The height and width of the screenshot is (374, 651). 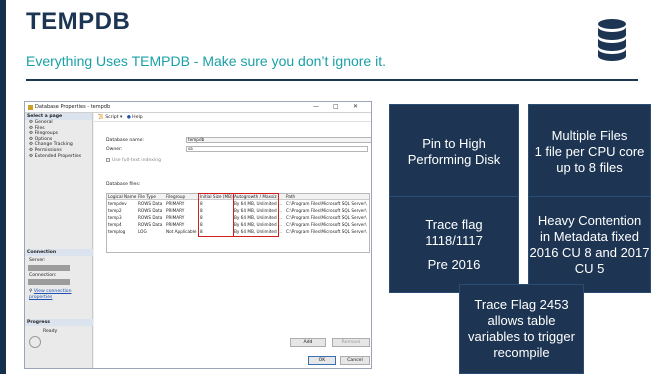 I want to click on owner-field: sa, so click(x=277, y=149).